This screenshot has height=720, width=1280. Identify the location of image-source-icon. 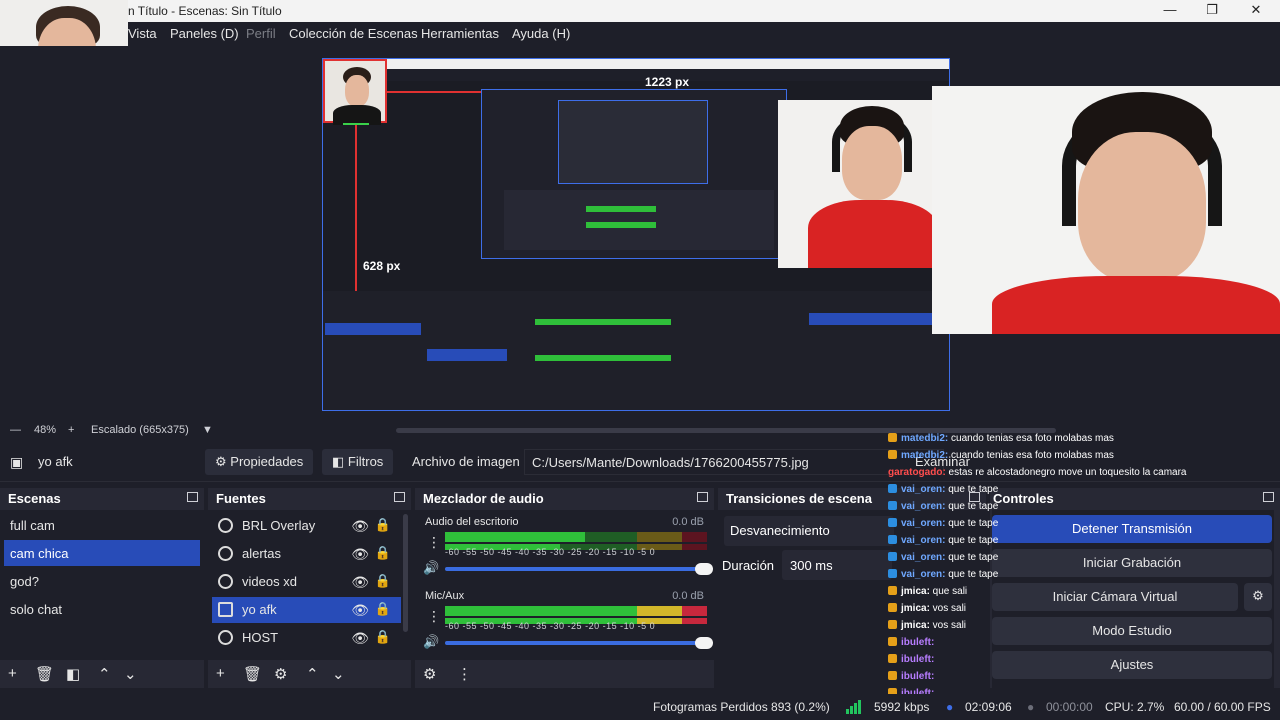
(225, 609).